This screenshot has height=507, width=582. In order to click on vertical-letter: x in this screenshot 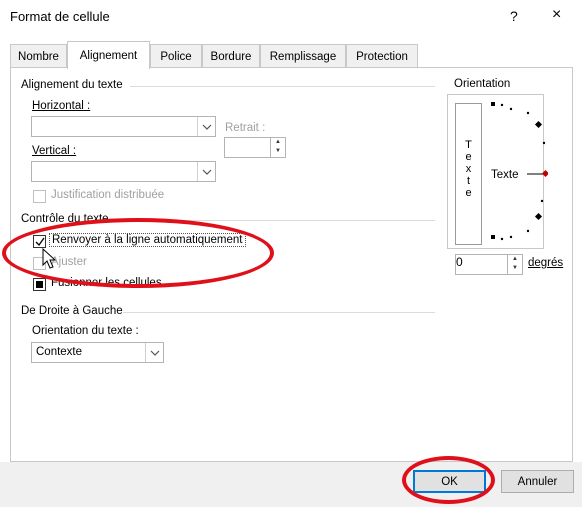, I will do `click(468, 169)`.